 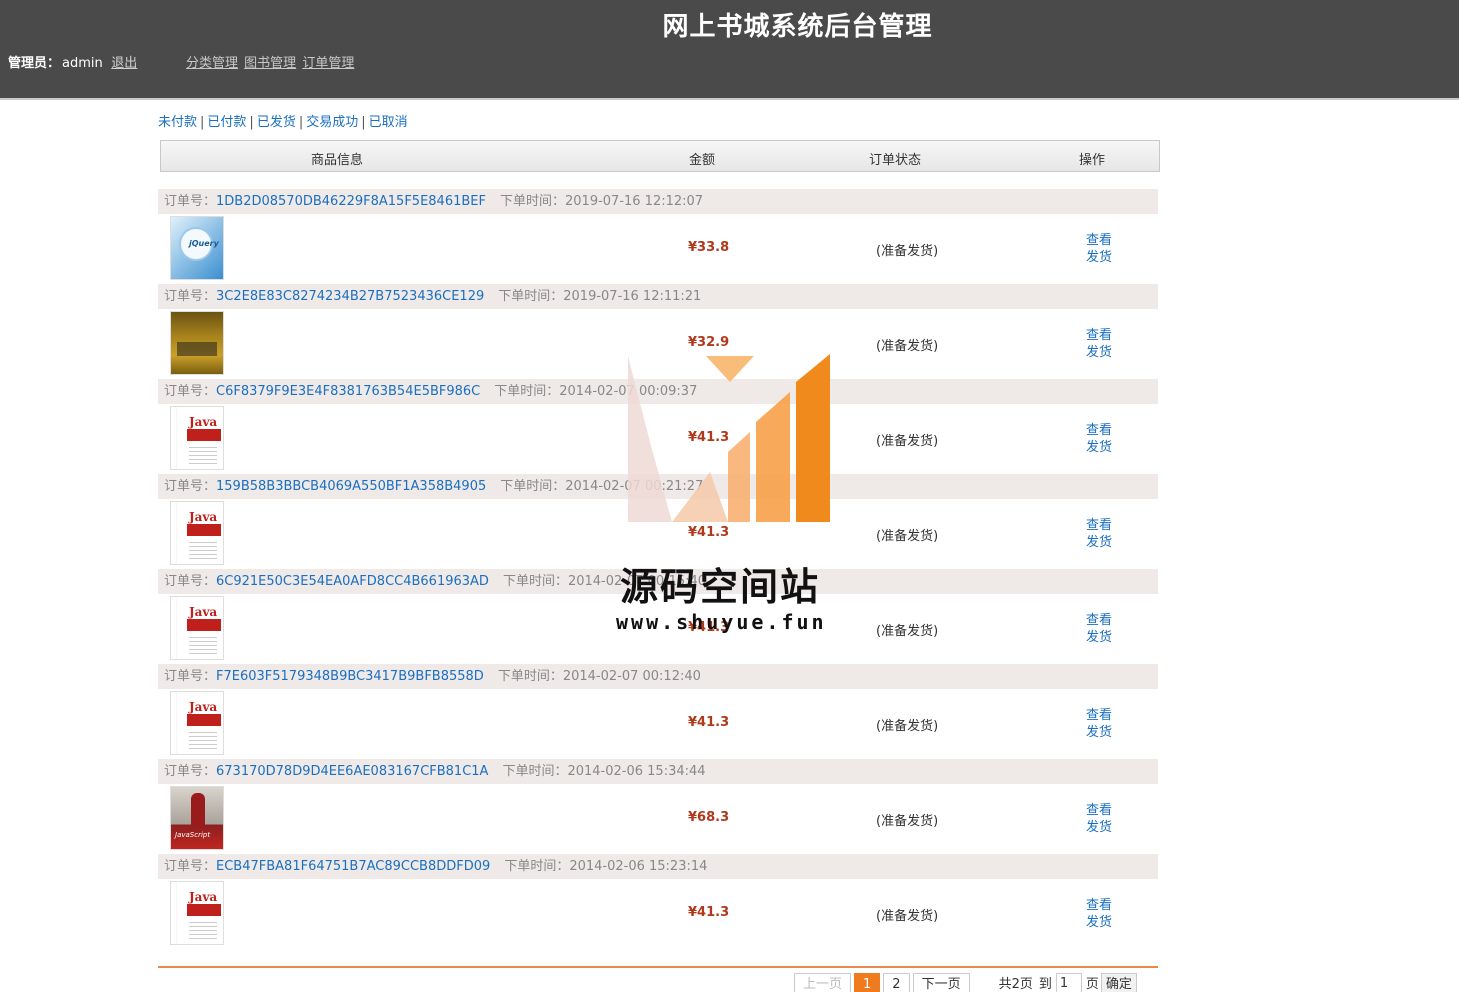 I want to click on filter-cancelled: 已取消, so click(x=388, y=122).